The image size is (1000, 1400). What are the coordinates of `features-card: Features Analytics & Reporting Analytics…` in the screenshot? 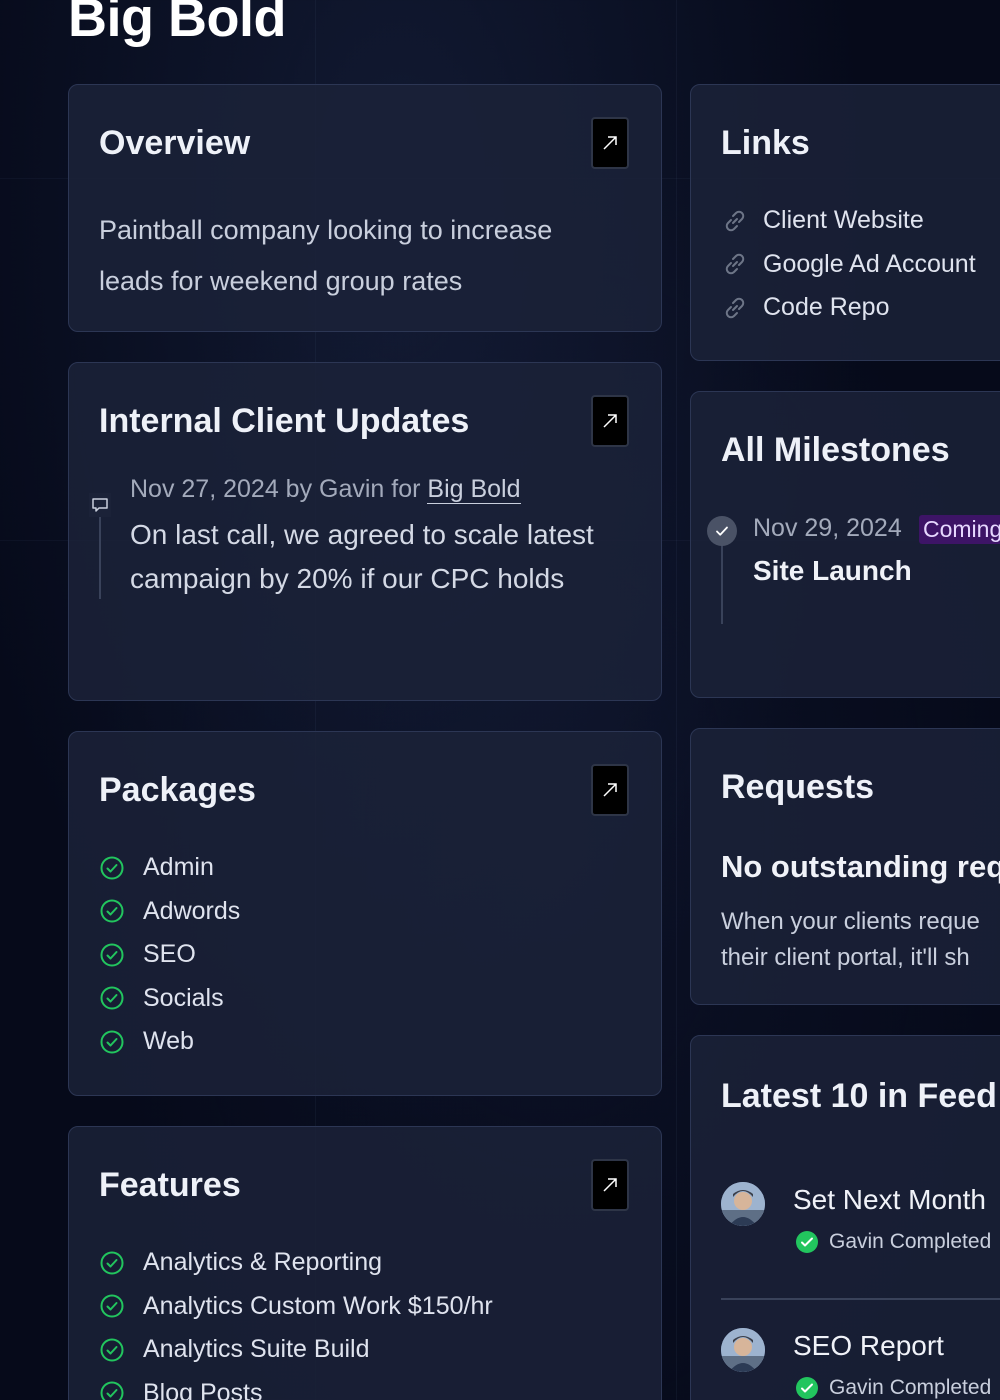 It's located at (365, 1263).